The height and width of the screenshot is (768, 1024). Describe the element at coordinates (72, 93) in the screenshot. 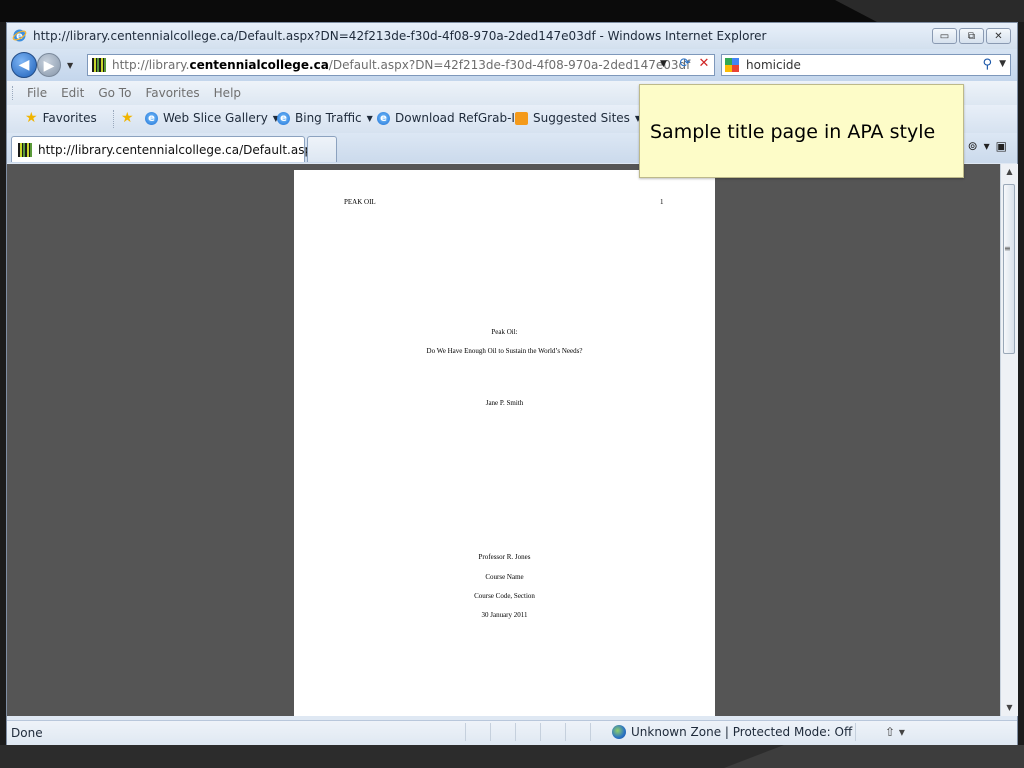

I see `menu-edit: Edit` at that location.